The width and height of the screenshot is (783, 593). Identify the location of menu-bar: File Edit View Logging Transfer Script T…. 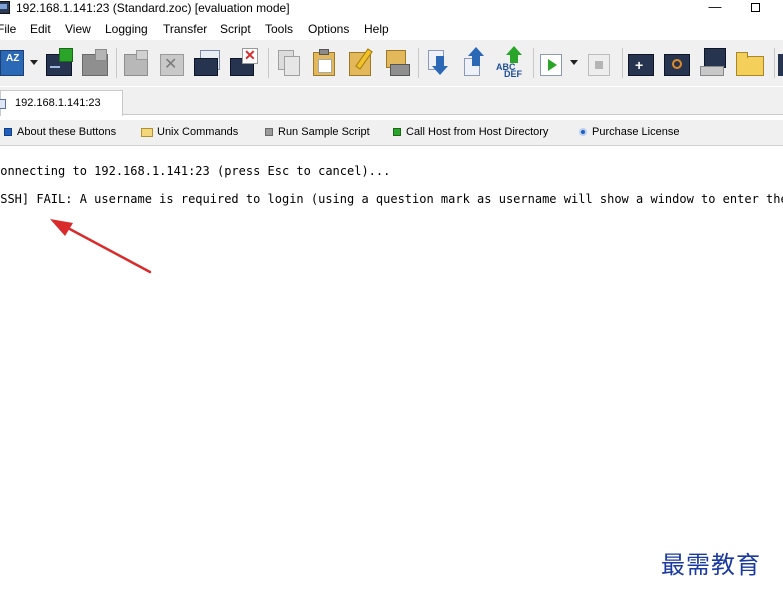
(391, 29).